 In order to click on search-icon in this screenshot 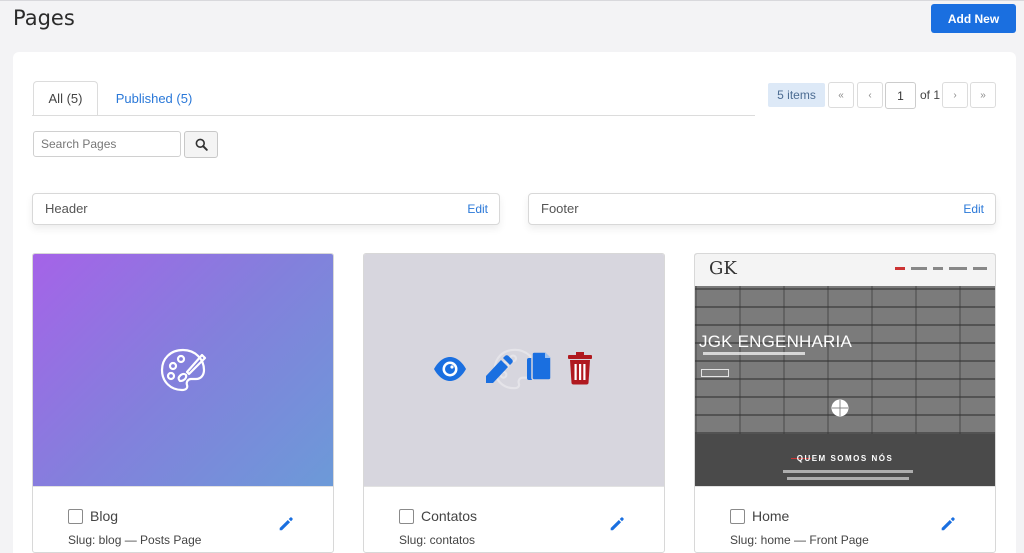, I will do `click(201, 144)`.